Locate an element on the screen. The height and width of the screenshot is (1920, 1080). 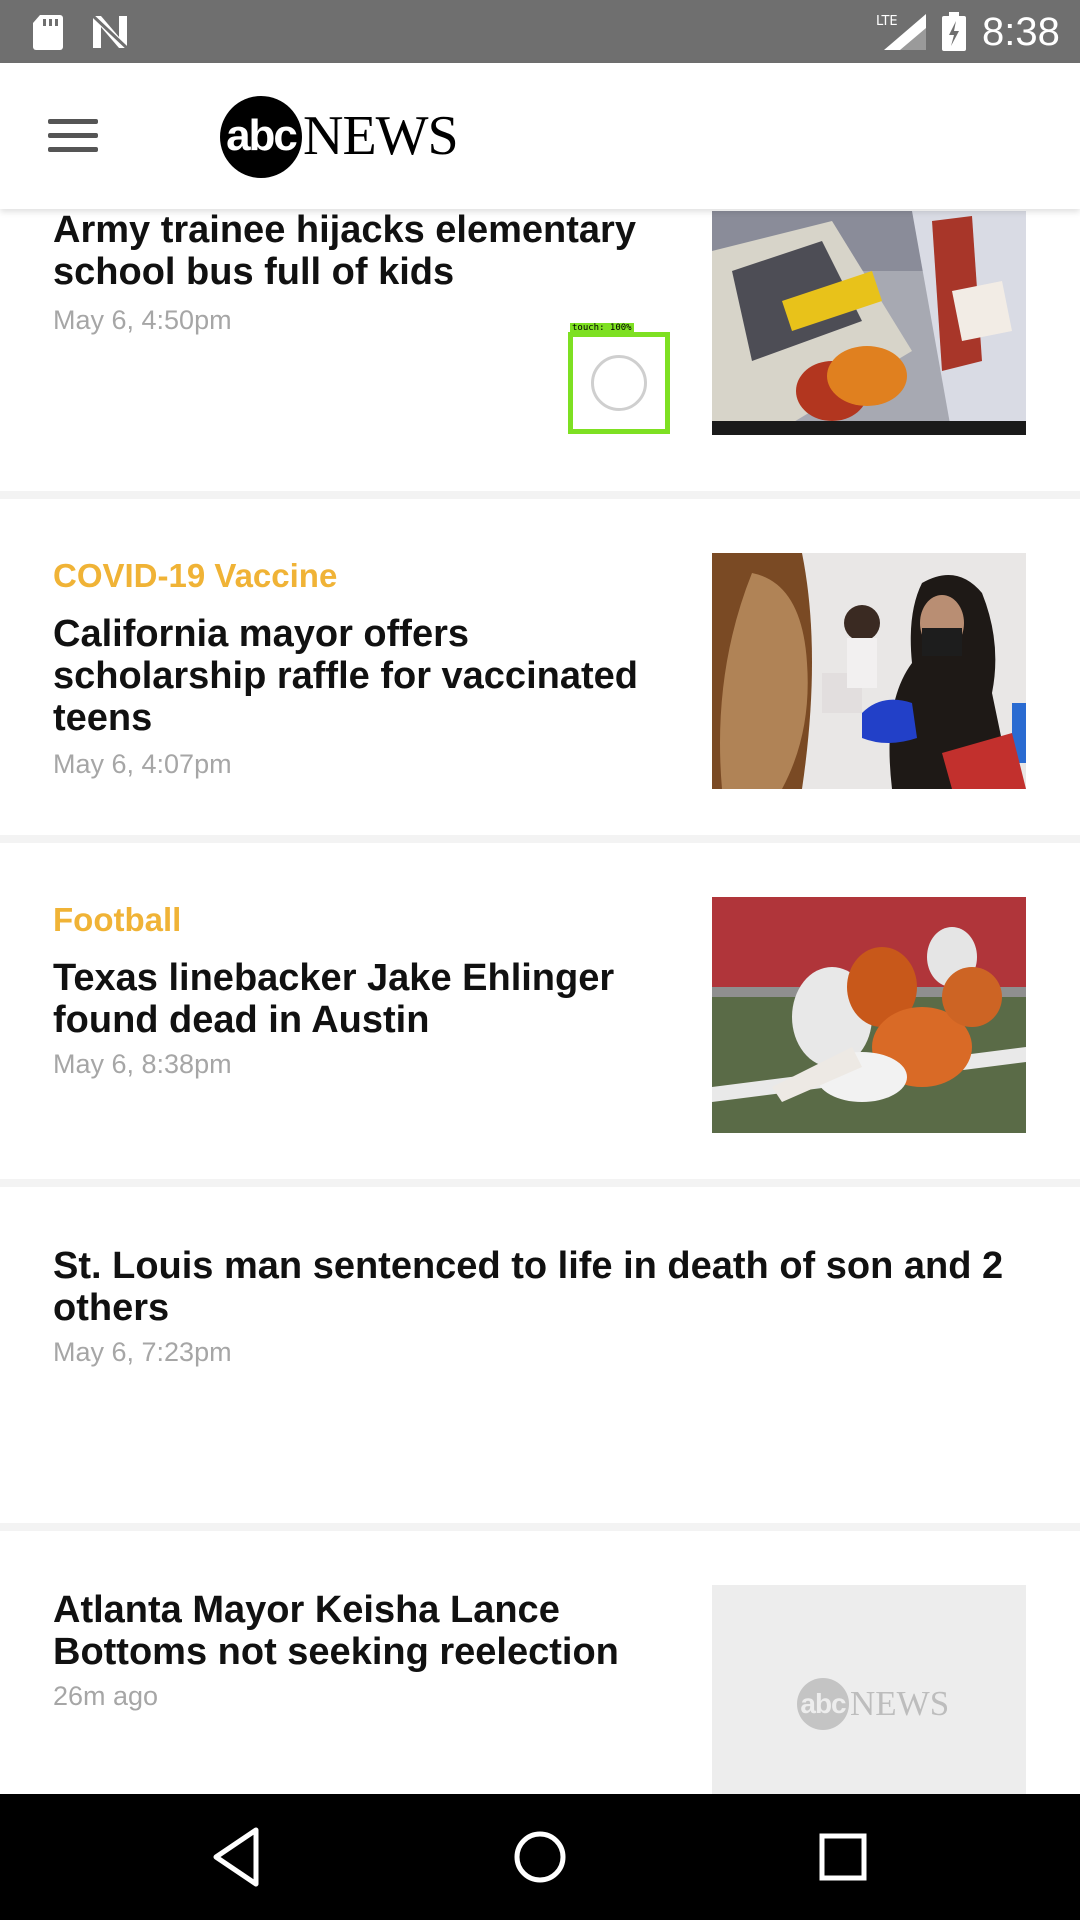
touch-indicator-label: touch: 100% is located at coordinates (602, 328).